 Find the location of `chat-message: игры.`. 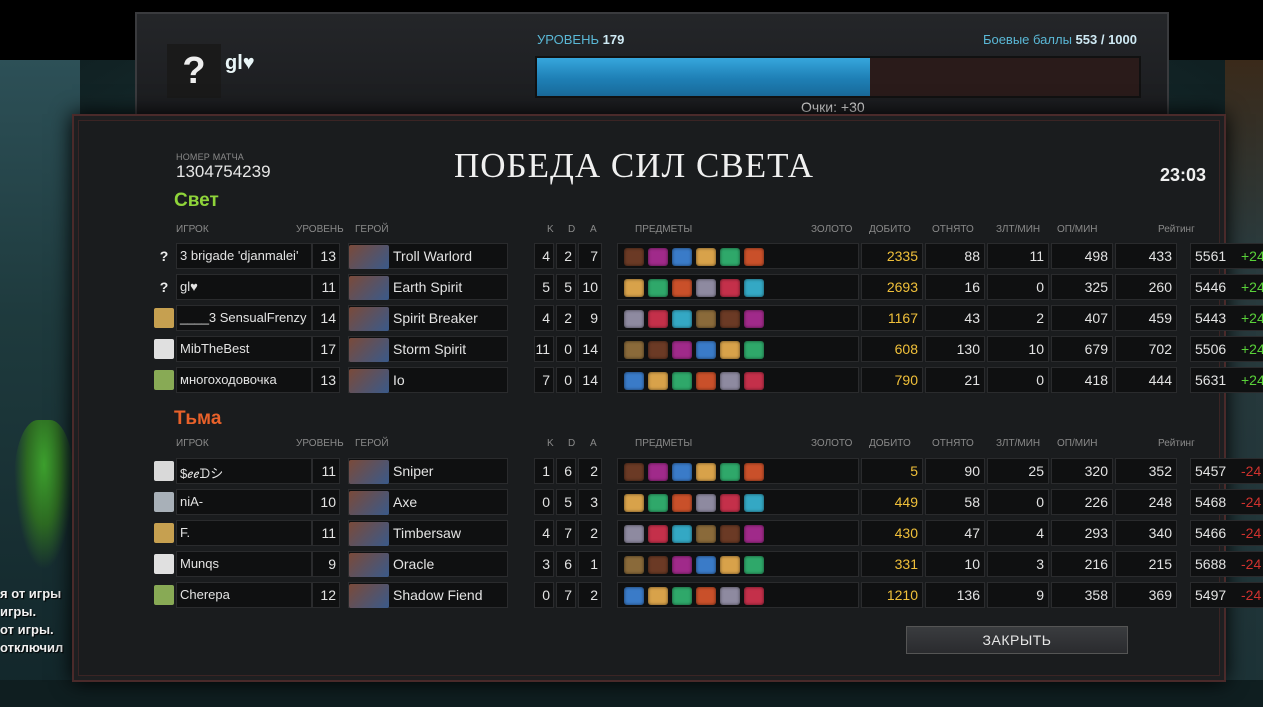

chat-message: игры. is located at coordinates (18, 611).